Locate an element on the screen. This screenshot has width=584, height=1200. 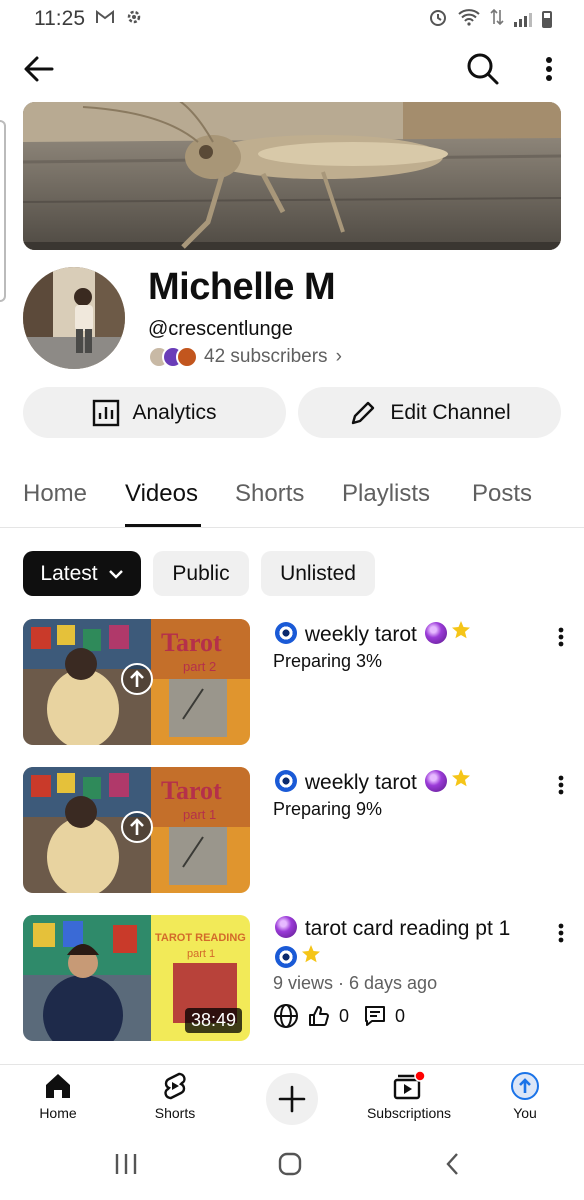
video-meta: 9 views · 6 days ago is located at coordinates (355, 983).